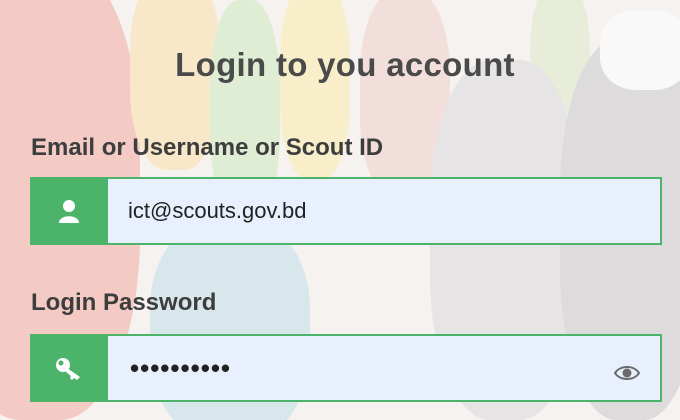 The width and height of the screenshot is (680, 420). Describe the element at coordinates (385, 211) in the screenshot. I see `email-input: ict@scouts.gov.bd` at that location.